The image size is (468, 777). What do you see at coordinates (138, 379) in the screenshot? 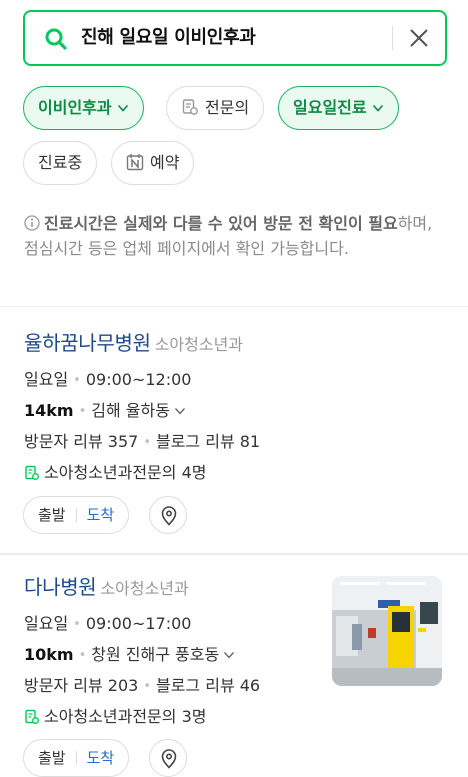
I see `open-hours: 09:00~12:00` at bounding box center [138, 379].